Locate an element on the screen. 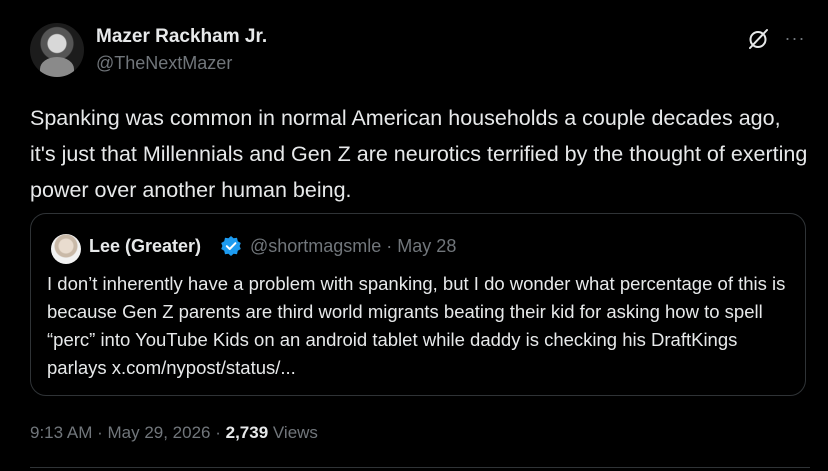 The height and width of the screenshot is (471, 828). author-handle: @TheNextMazer is located at coordinates (164, 63).